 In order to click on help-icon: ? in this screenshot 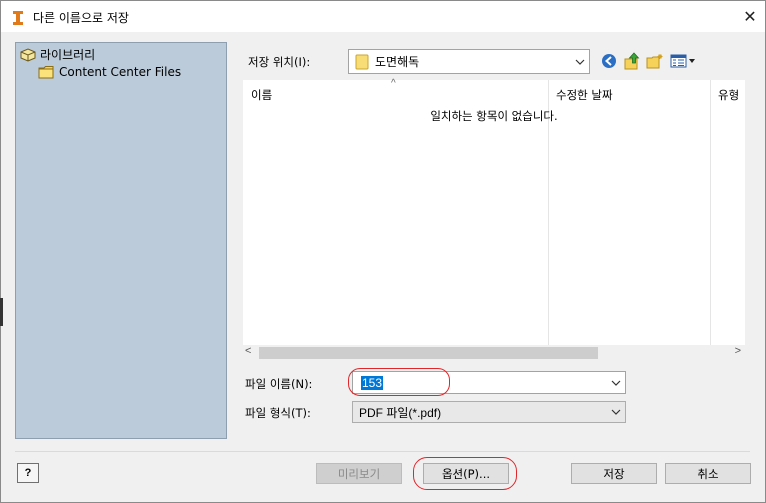, I will do `click(28, 473)`.